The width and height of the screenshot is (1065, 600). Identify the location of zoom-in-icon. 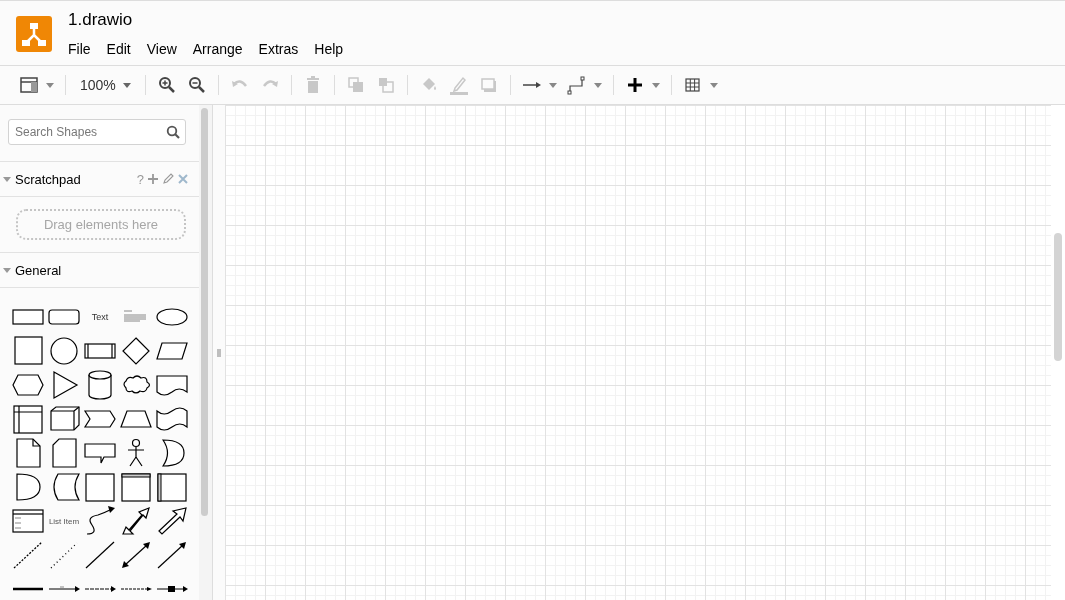
(166, 85).